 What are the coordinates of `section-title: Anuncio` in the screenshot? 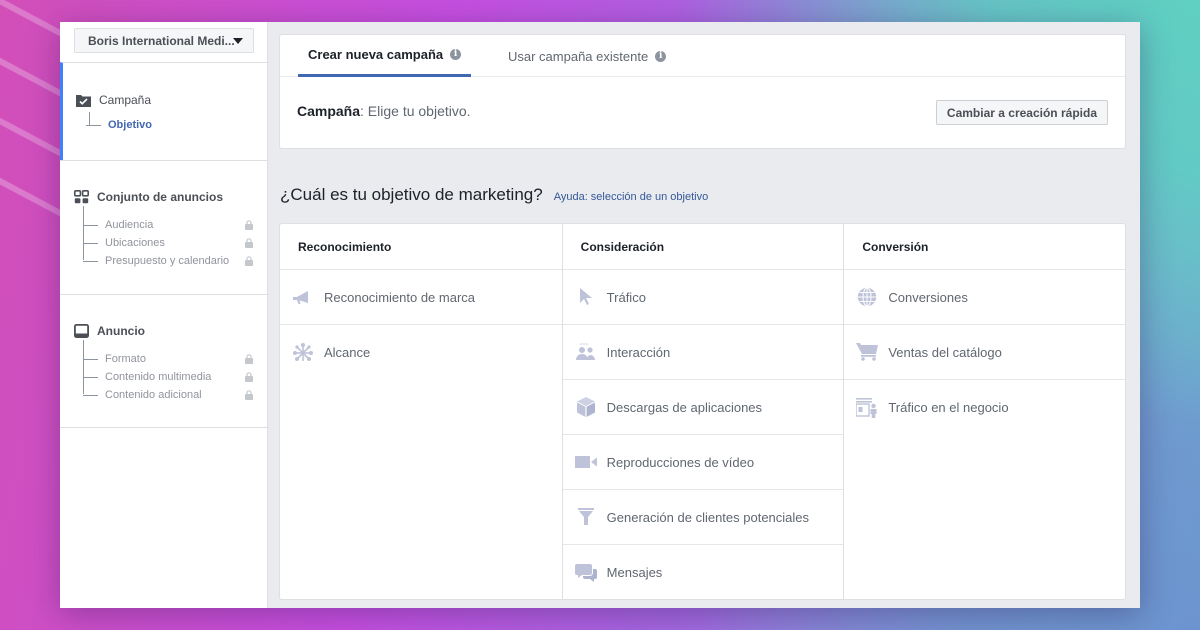 It's located at (121, 331).